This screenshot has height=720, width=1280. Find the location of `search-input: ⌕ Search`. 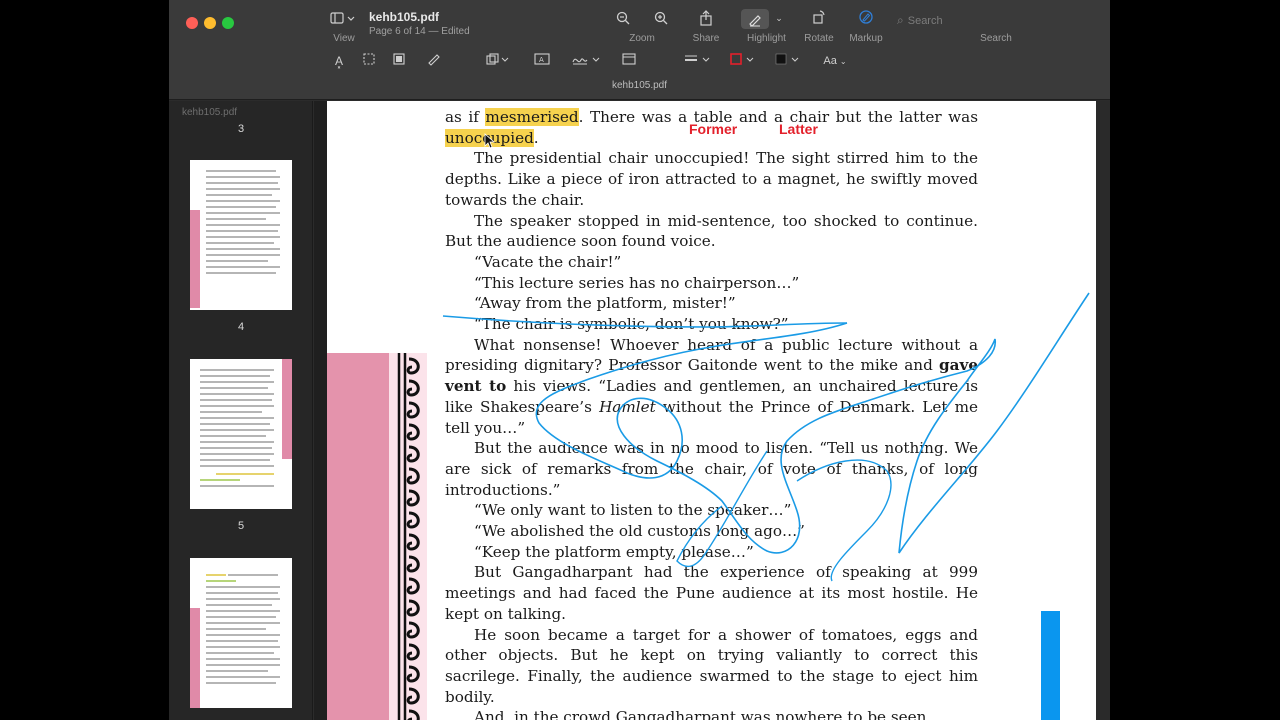

search-input: ⌕ Search is located at coordinates (943, 20).